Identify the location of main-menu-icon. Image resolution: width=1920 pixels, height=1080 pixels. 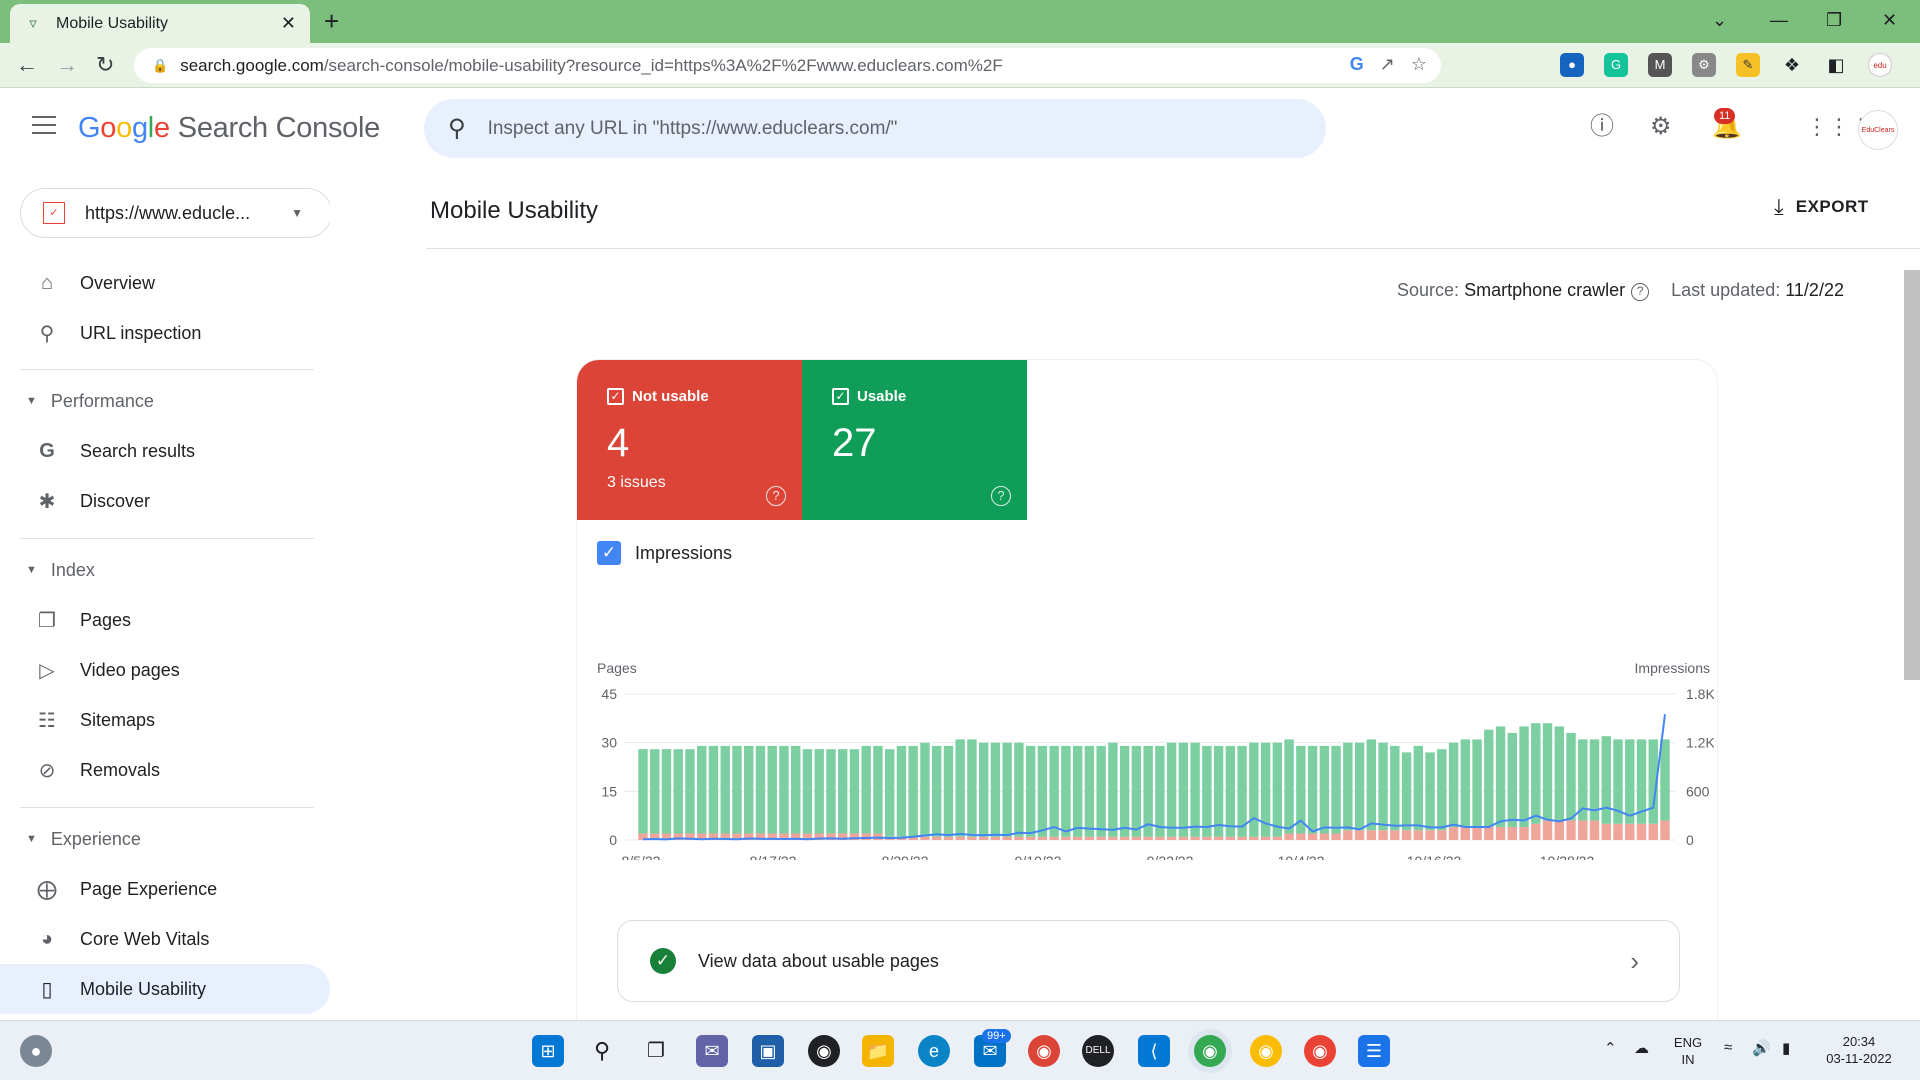
(44, 125).